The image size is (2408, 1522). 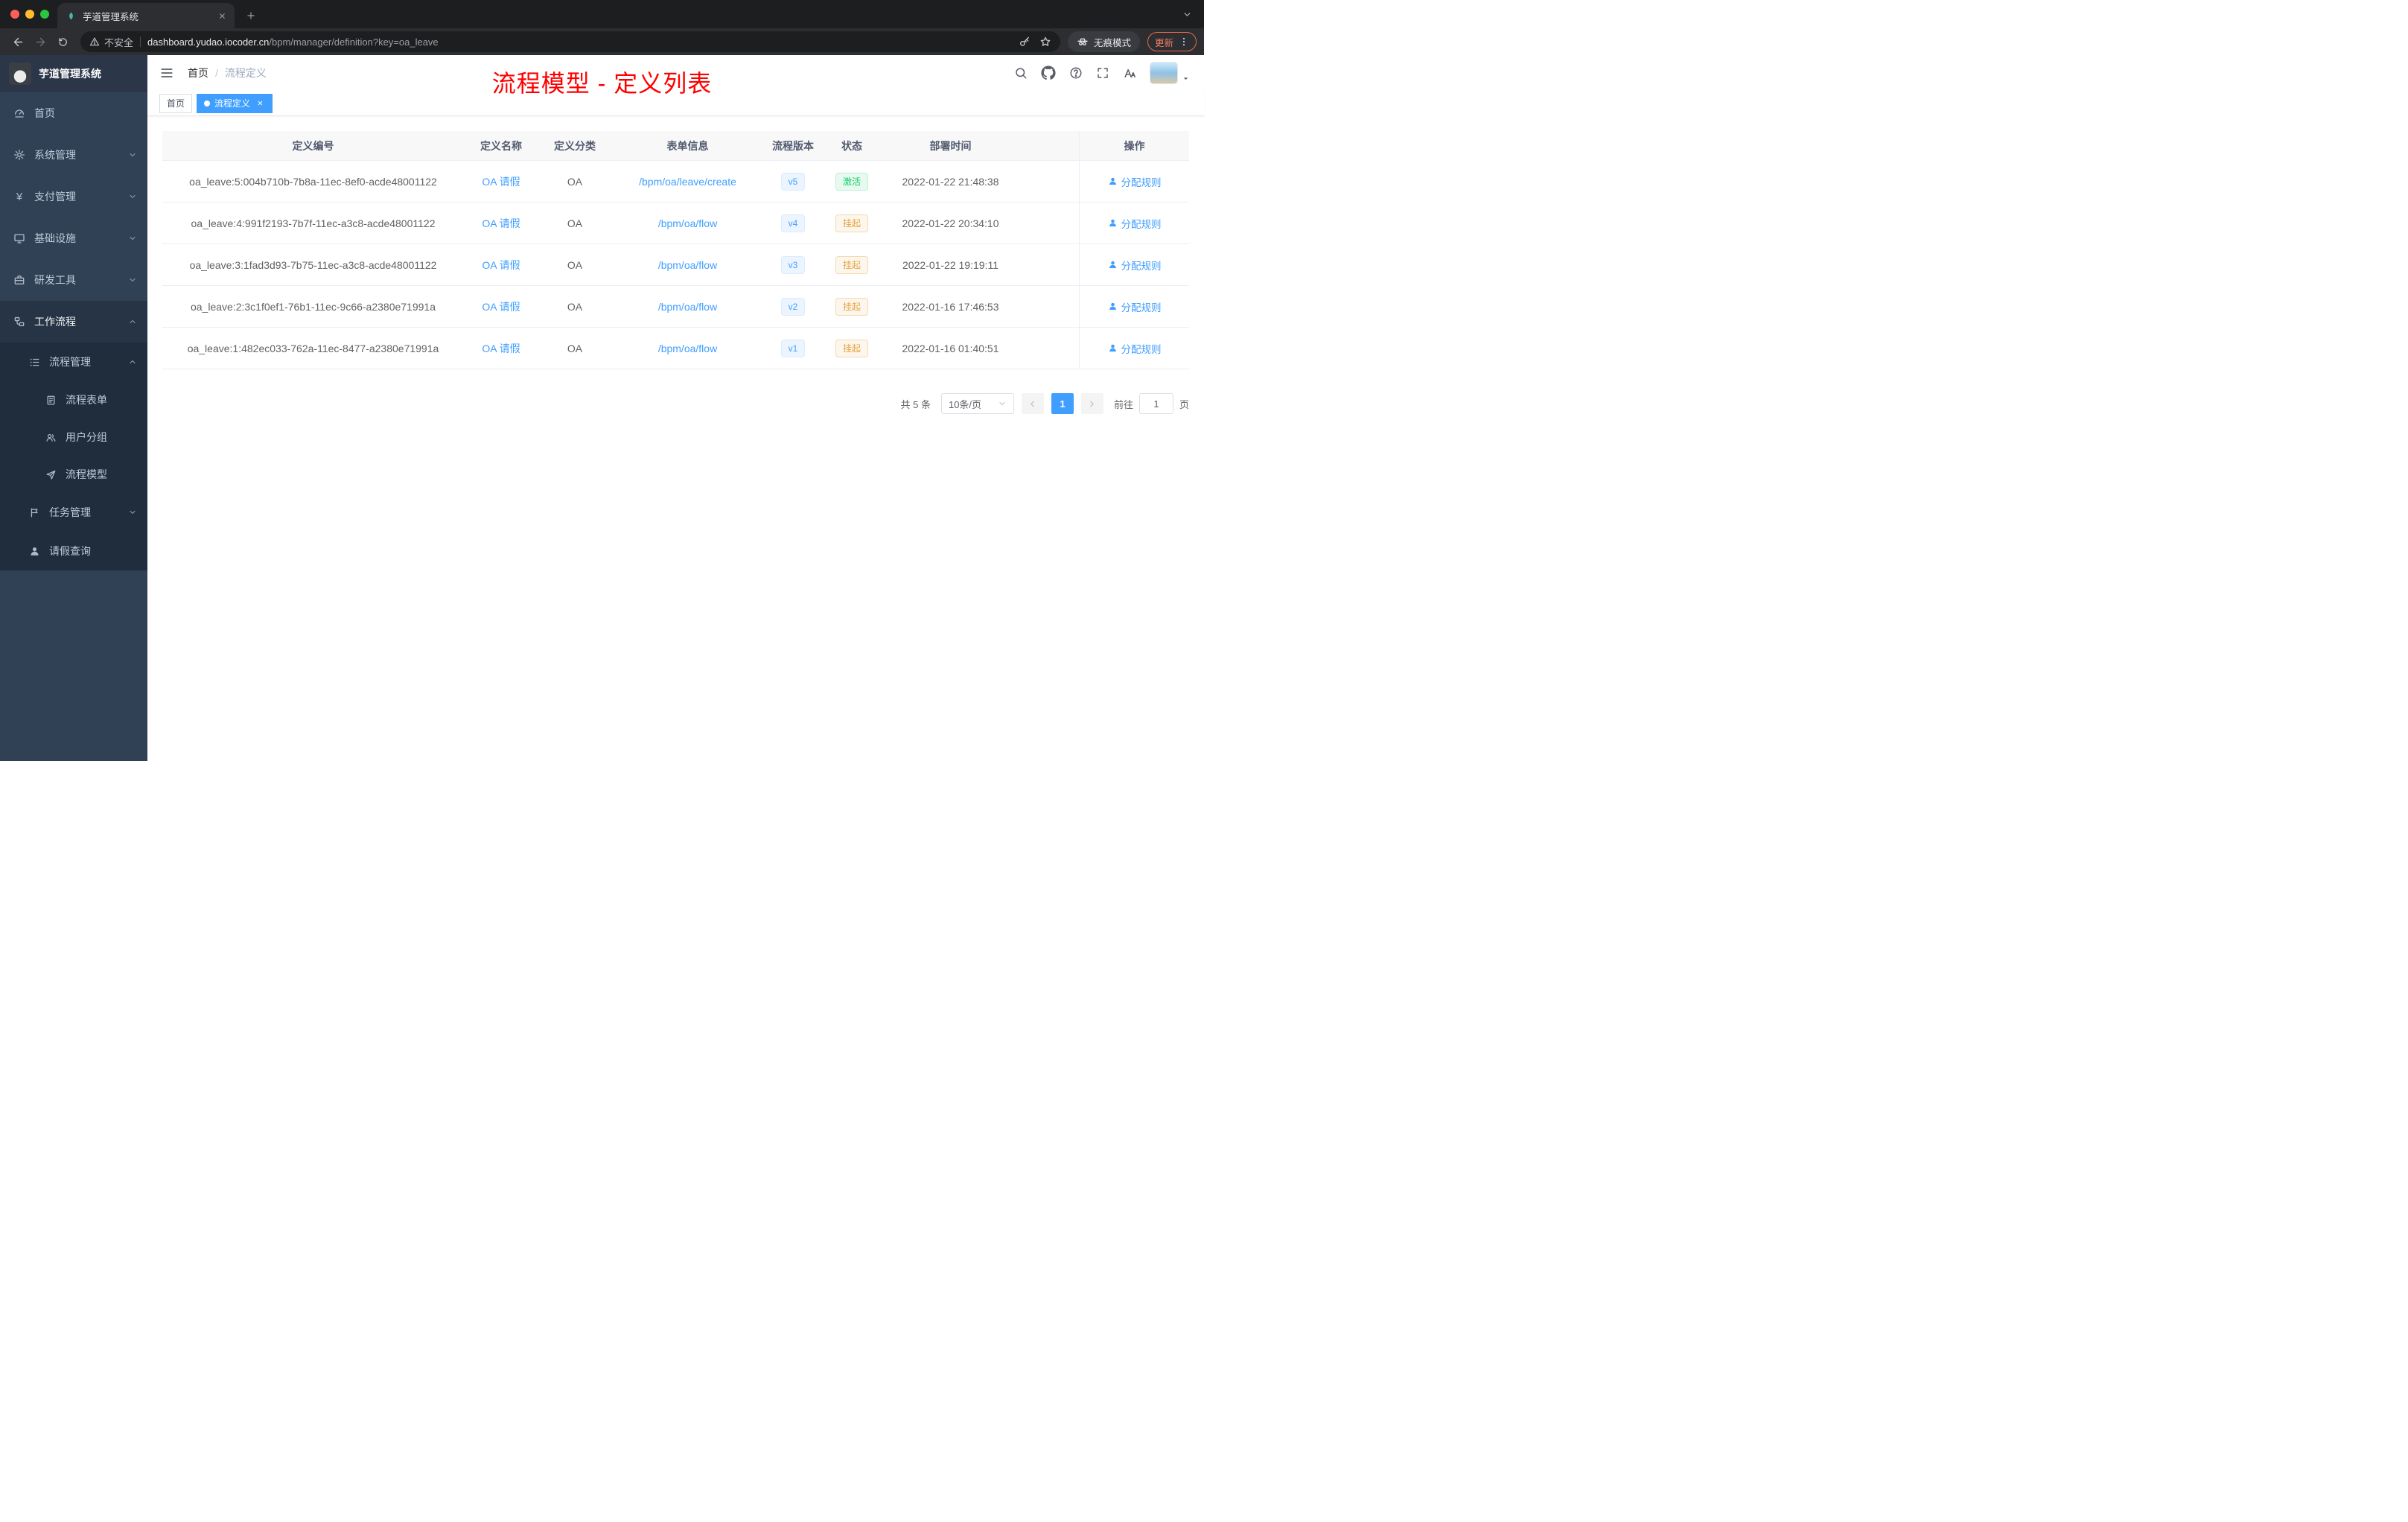 I want to click on sidebar-item-leave-query: 请假查询, so click(x=73, y=551).